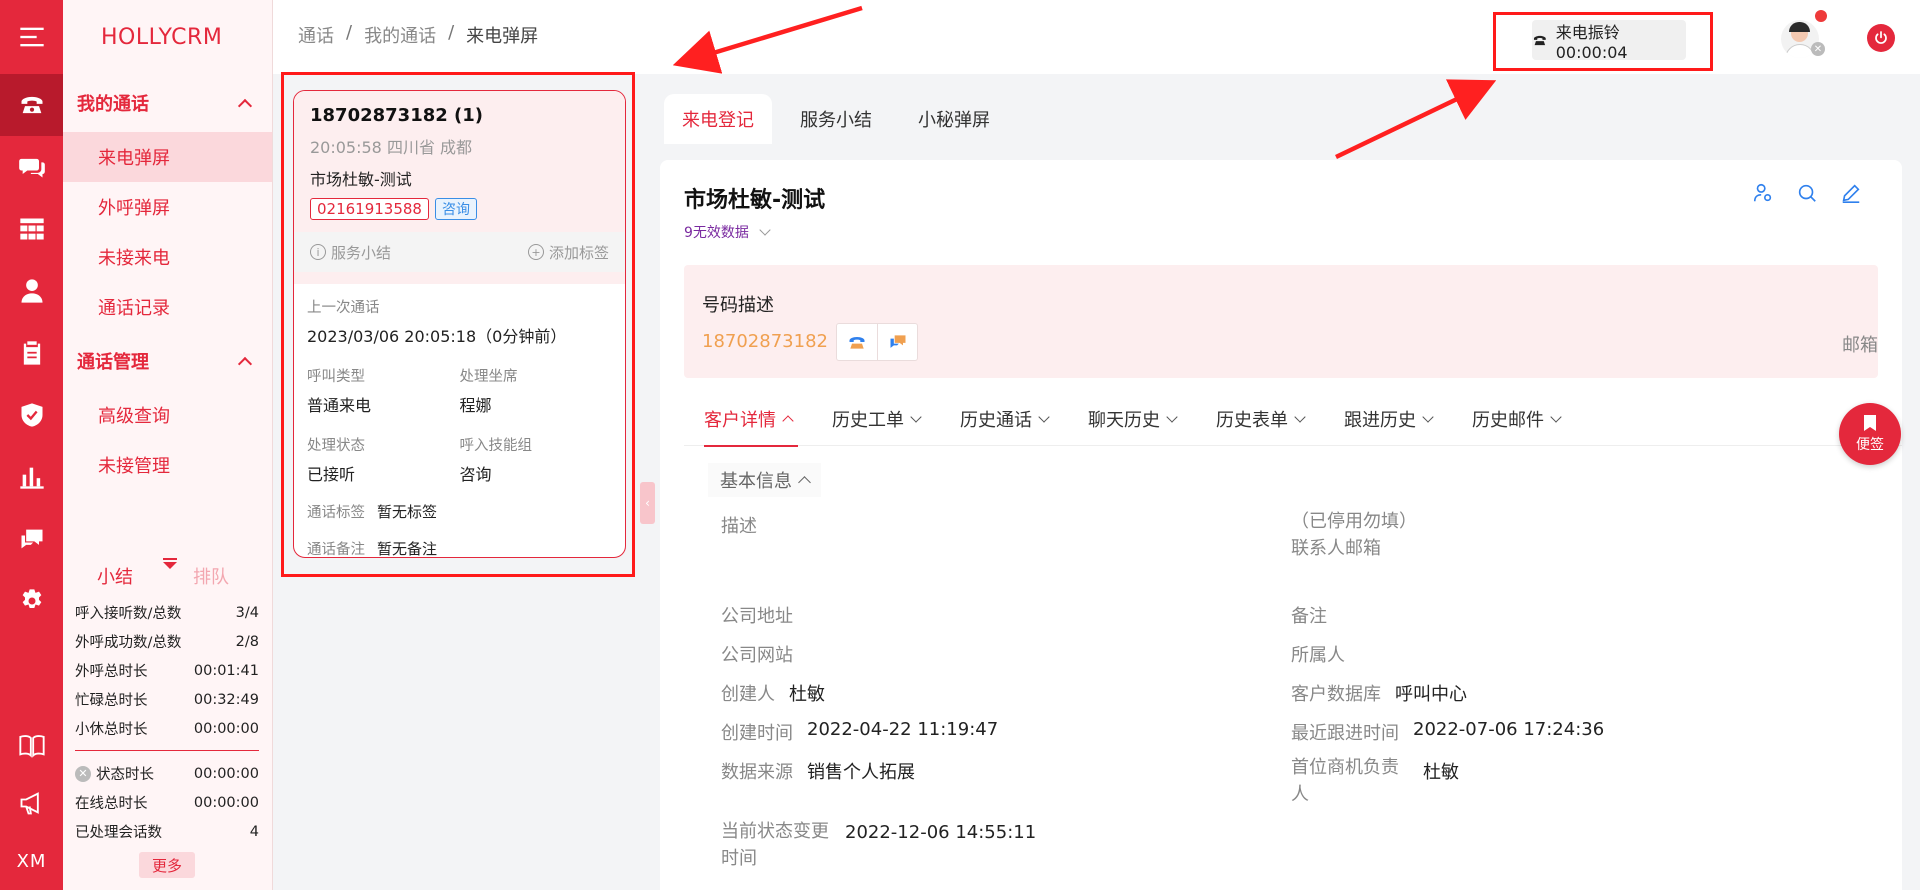 This screenshot has height=890, width=1920. I want to click on tab-service-summary: 服务小结, so click(836, 119).